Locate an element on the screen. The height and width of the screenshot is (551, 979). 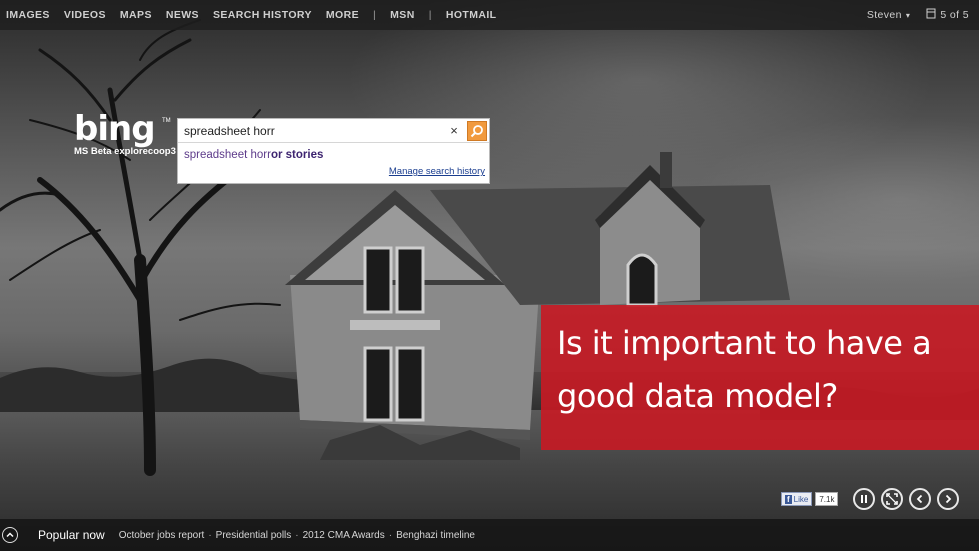
bing-logo: bing TM MS Beta explorecoop3 is located at coordinates (125, 133).